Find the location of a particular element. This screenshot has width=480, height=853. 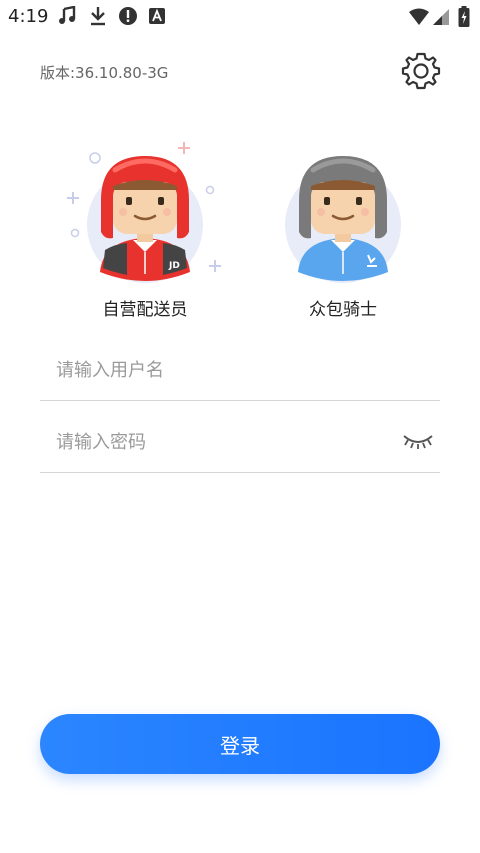

role-self-operated-courier: JD 自营配送员 is located at coordinates (145, 230).